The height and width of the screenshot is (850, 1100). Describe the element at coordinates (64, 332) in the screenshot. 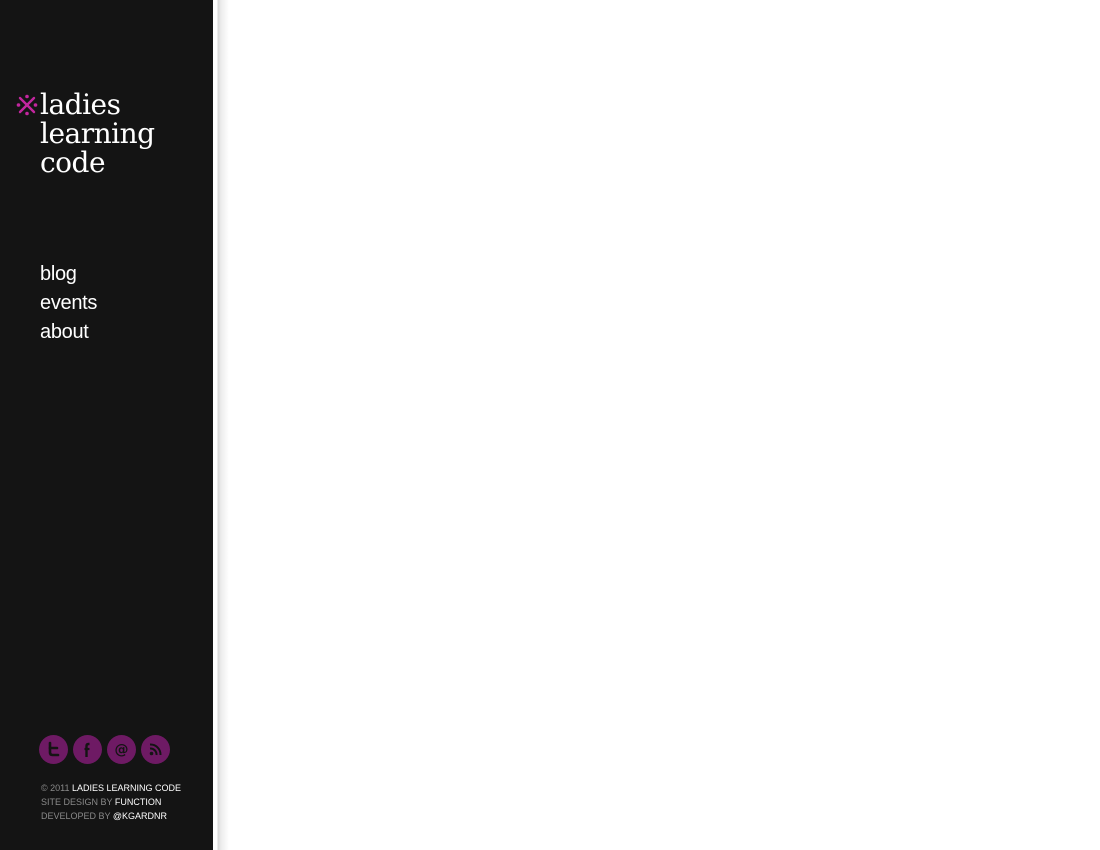

I see `nav-link-about: about` at that location.